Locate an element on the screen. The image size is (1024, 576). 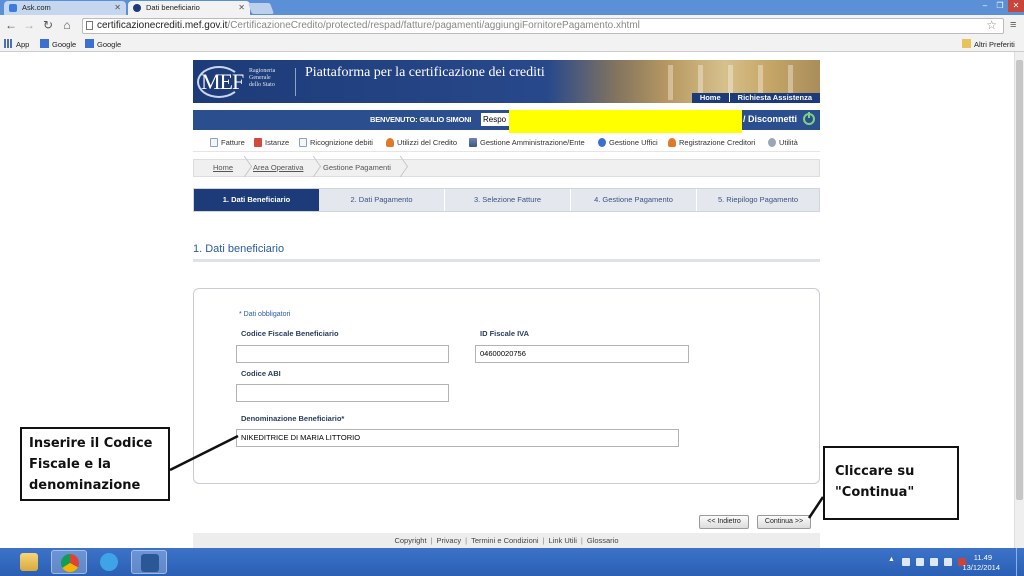
step-gestione-pagamento: 4. Gestione Pagamento is located at coordinates (633, 200).